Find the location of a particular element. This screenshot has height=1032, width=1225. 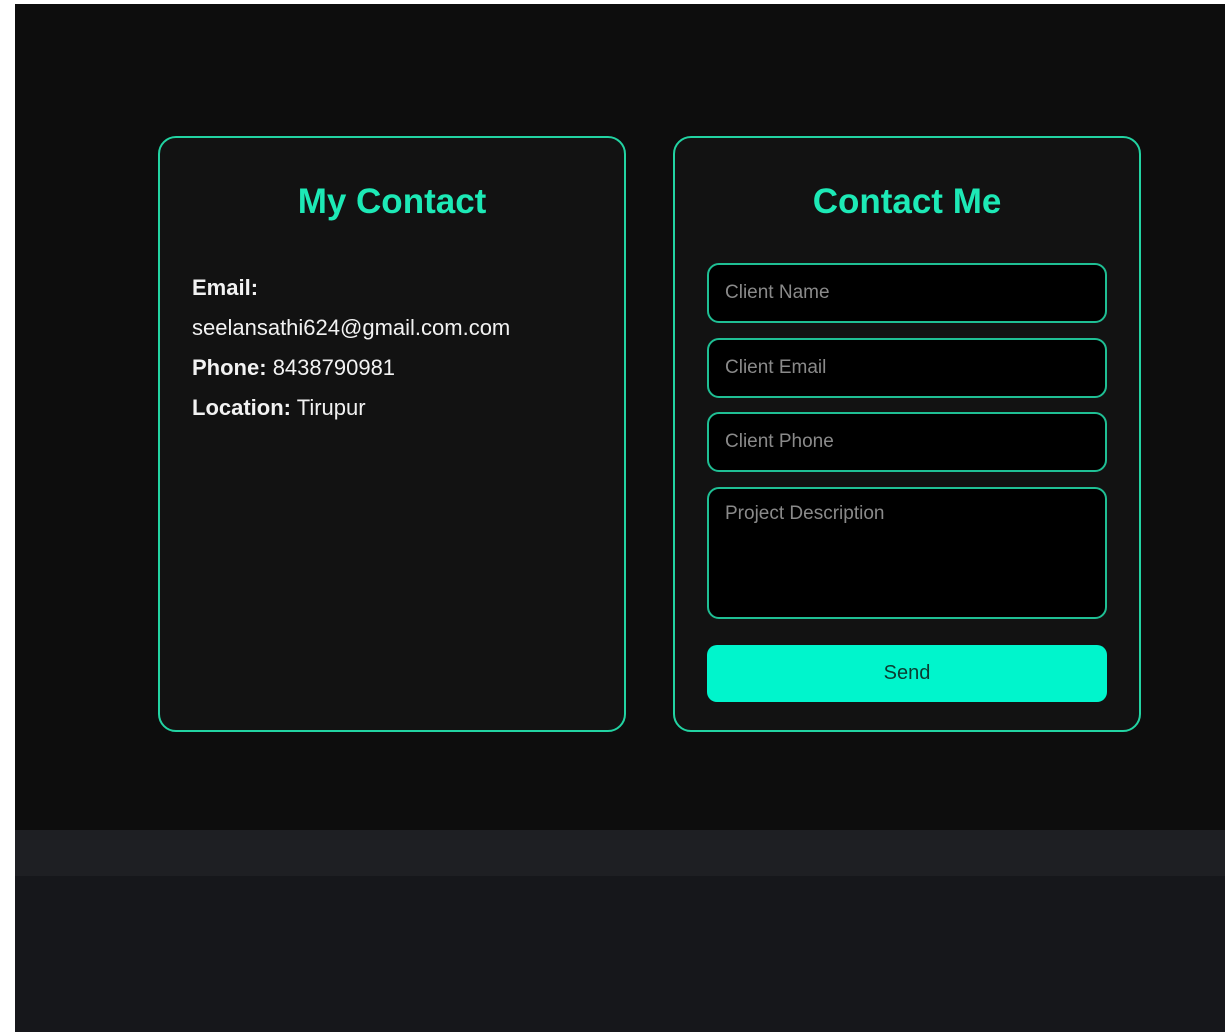

email-value: seelansathi624@gmail.com.com is located at coordinates (351, 327).